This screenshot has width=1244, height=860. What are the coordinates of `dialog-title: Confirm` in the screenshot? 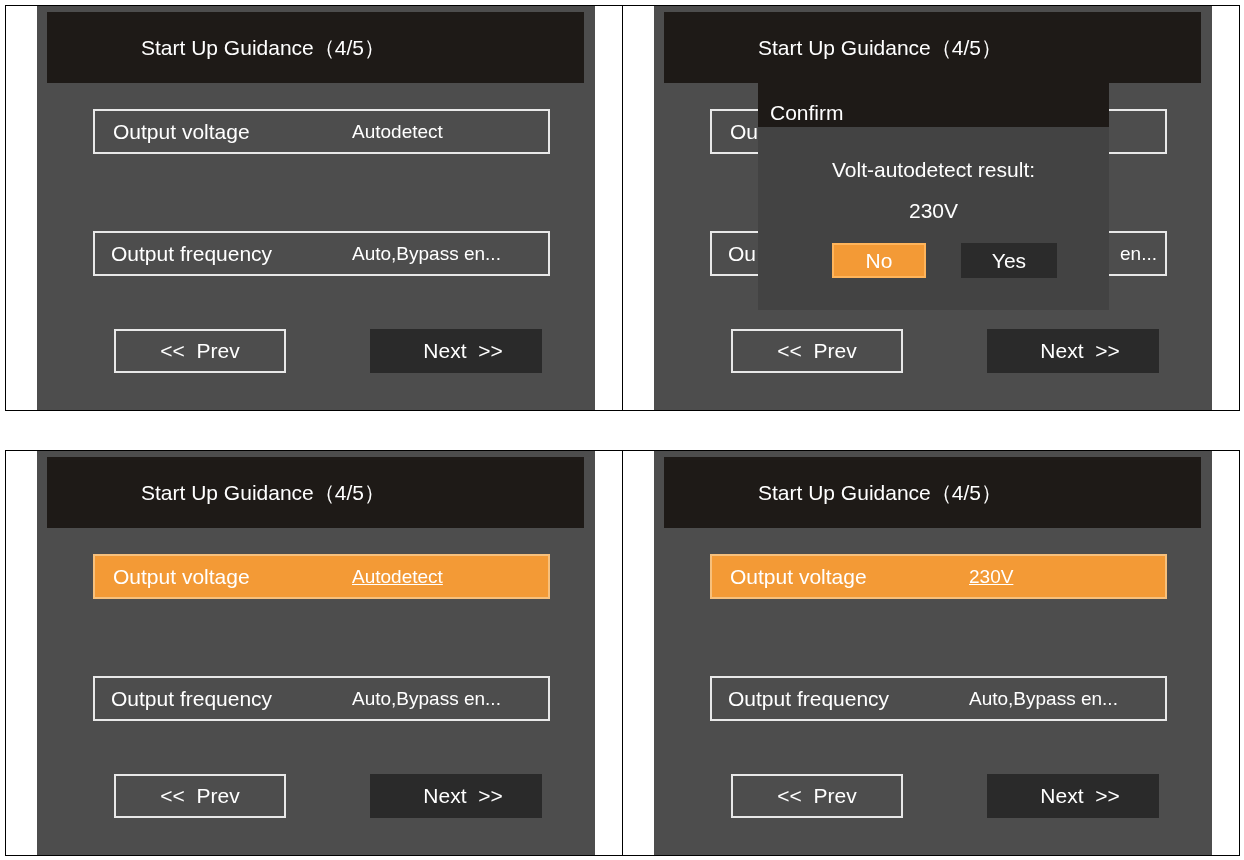 It's located at (933, 102).